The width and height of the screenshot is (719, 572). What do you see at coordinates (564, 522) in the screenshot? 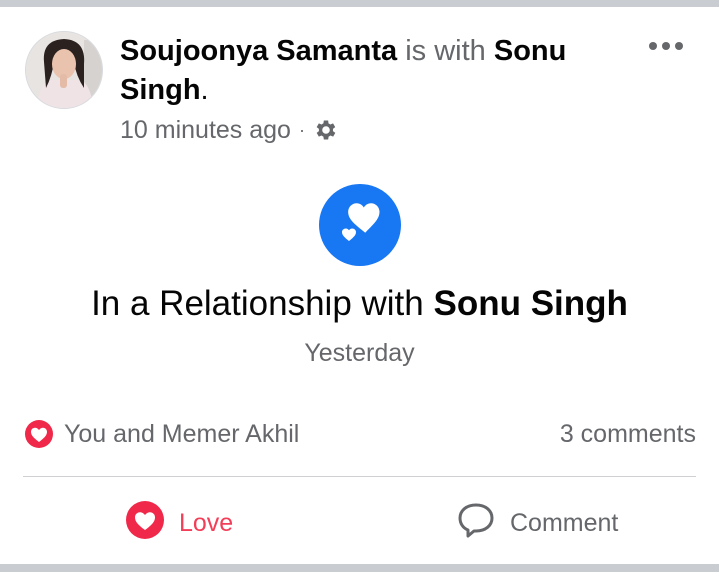
I see `comment-button-label: Comment` at bounding box center [564, 522].